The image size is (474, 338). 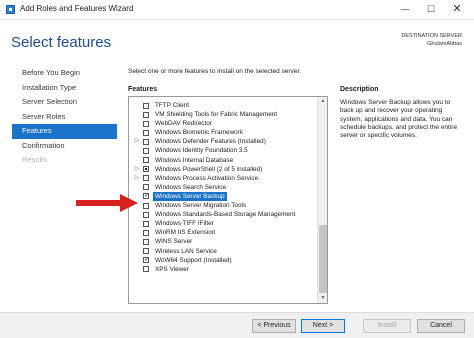 I want to click on nav-step-server-selection: Server Selection, so click(x=64, y=102).